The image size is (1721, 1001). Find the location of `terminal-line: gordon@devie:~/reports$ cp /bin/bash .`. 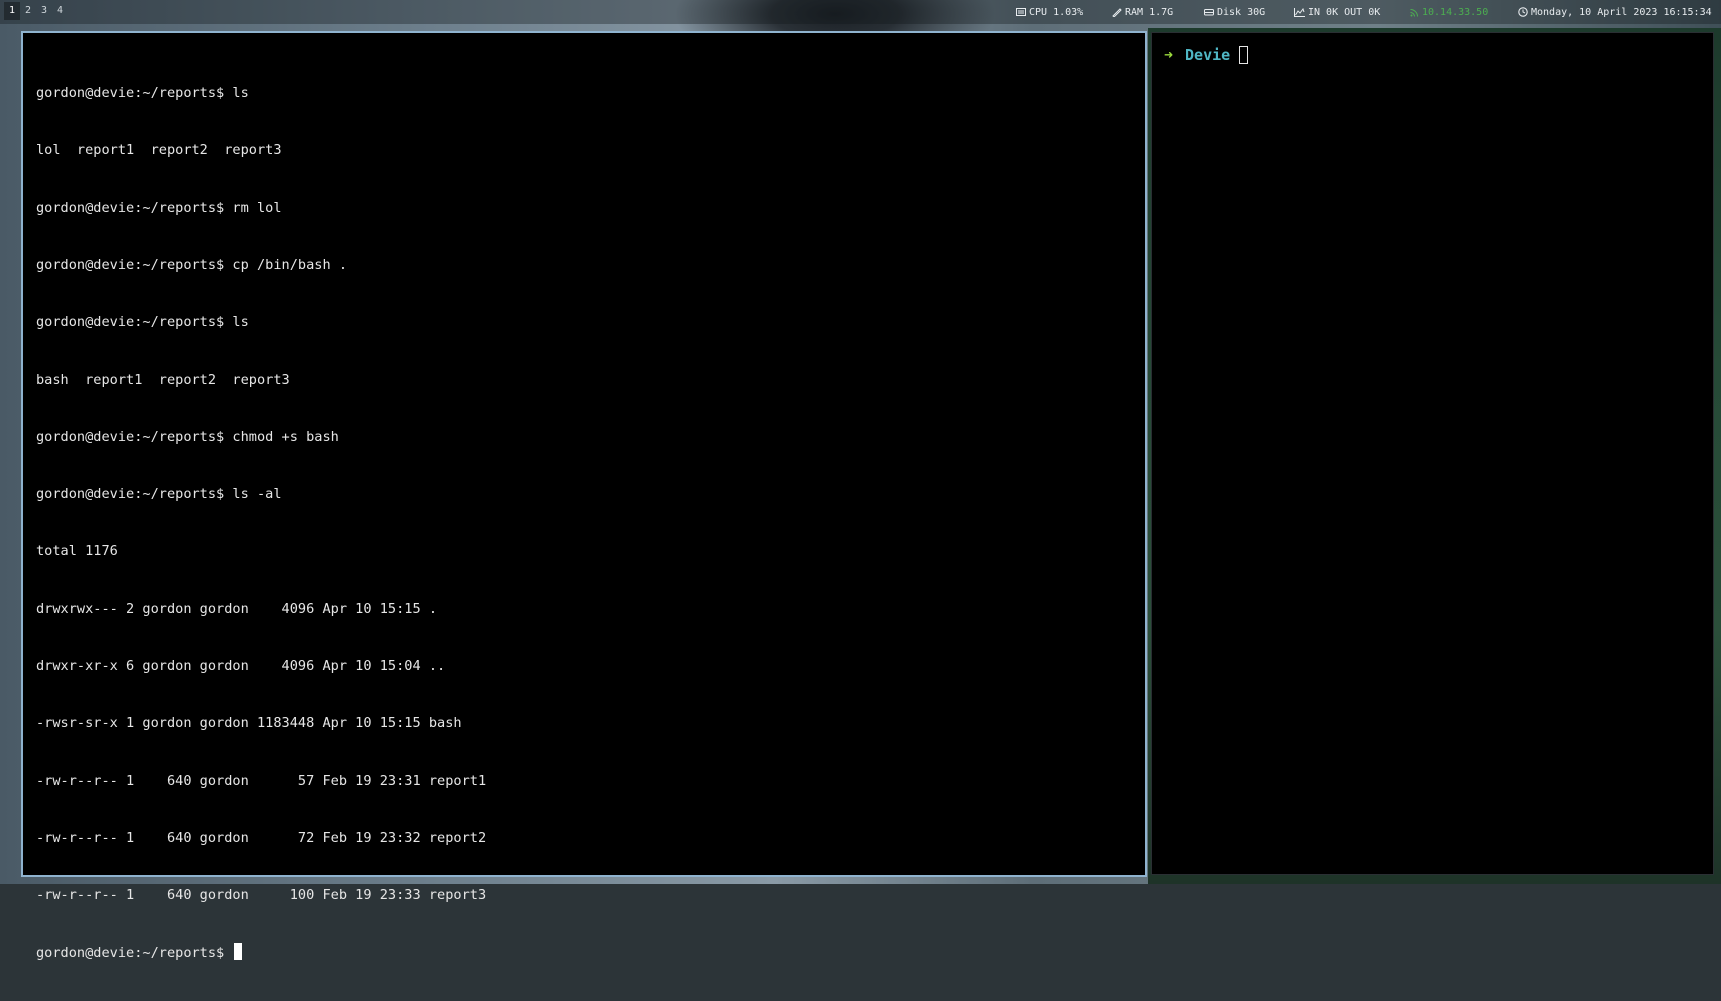

terminal-line: gordon@devie:~/reports$ cp /bin/bash . is located at coordinates (191, 265).